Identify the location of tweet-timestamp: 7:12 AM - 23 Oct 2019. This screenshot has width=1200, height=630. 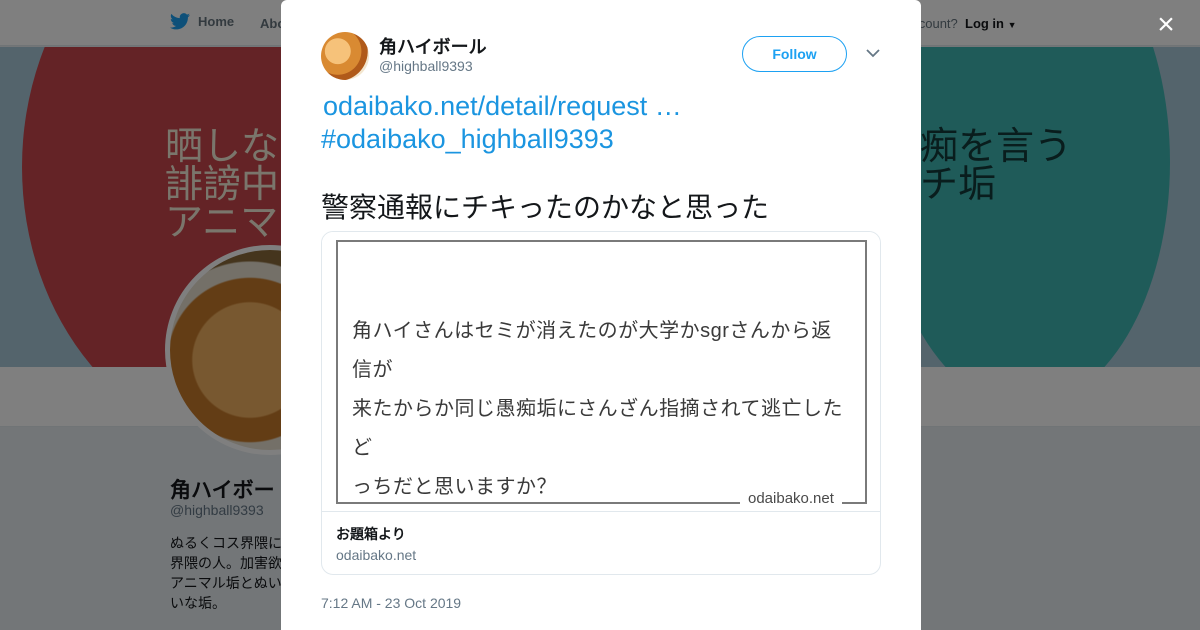
(391, 603).